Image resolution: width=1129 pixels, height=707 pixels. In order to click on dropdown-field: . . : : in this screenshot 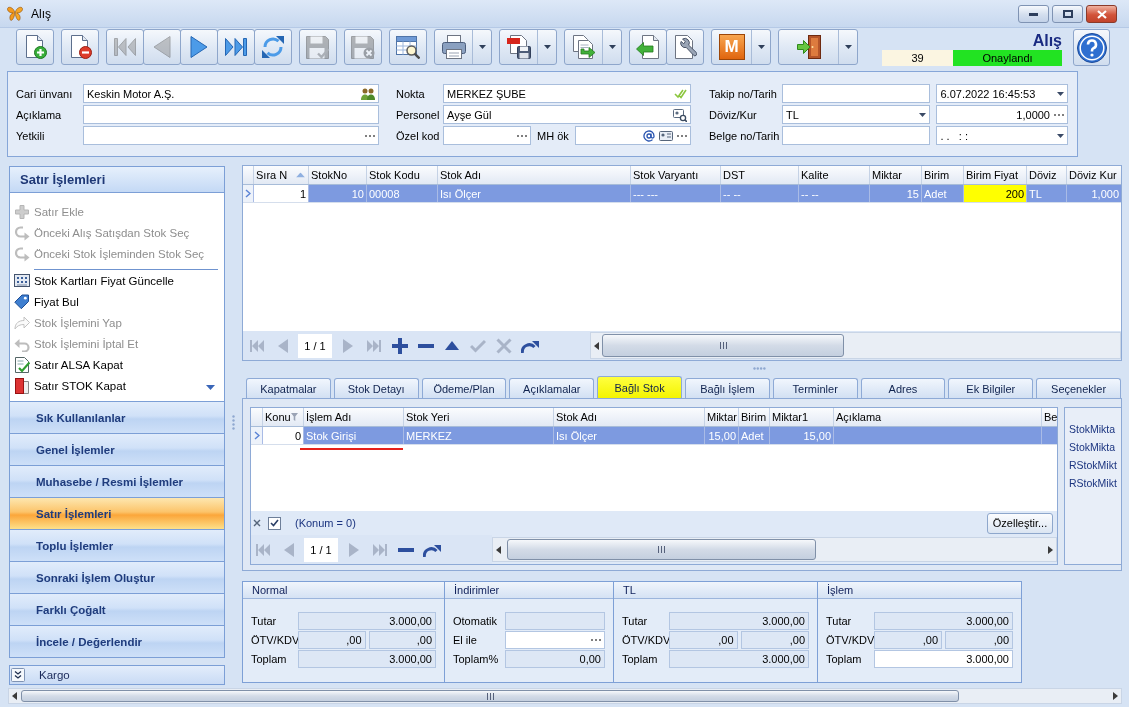, I will do `click(1002, 135)`.